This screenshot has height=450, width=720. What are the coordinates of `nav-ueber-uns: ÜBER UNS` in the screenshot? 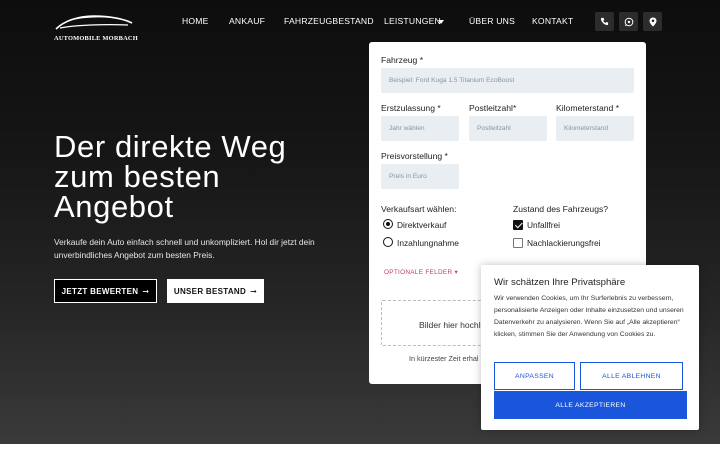 It's located at (492, 21).